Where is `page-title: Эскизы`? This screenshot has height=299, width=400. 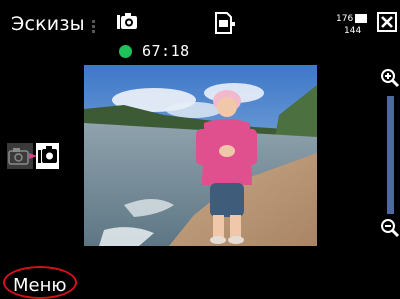 page-title: Эскизы is located at coordinates (48, 24).